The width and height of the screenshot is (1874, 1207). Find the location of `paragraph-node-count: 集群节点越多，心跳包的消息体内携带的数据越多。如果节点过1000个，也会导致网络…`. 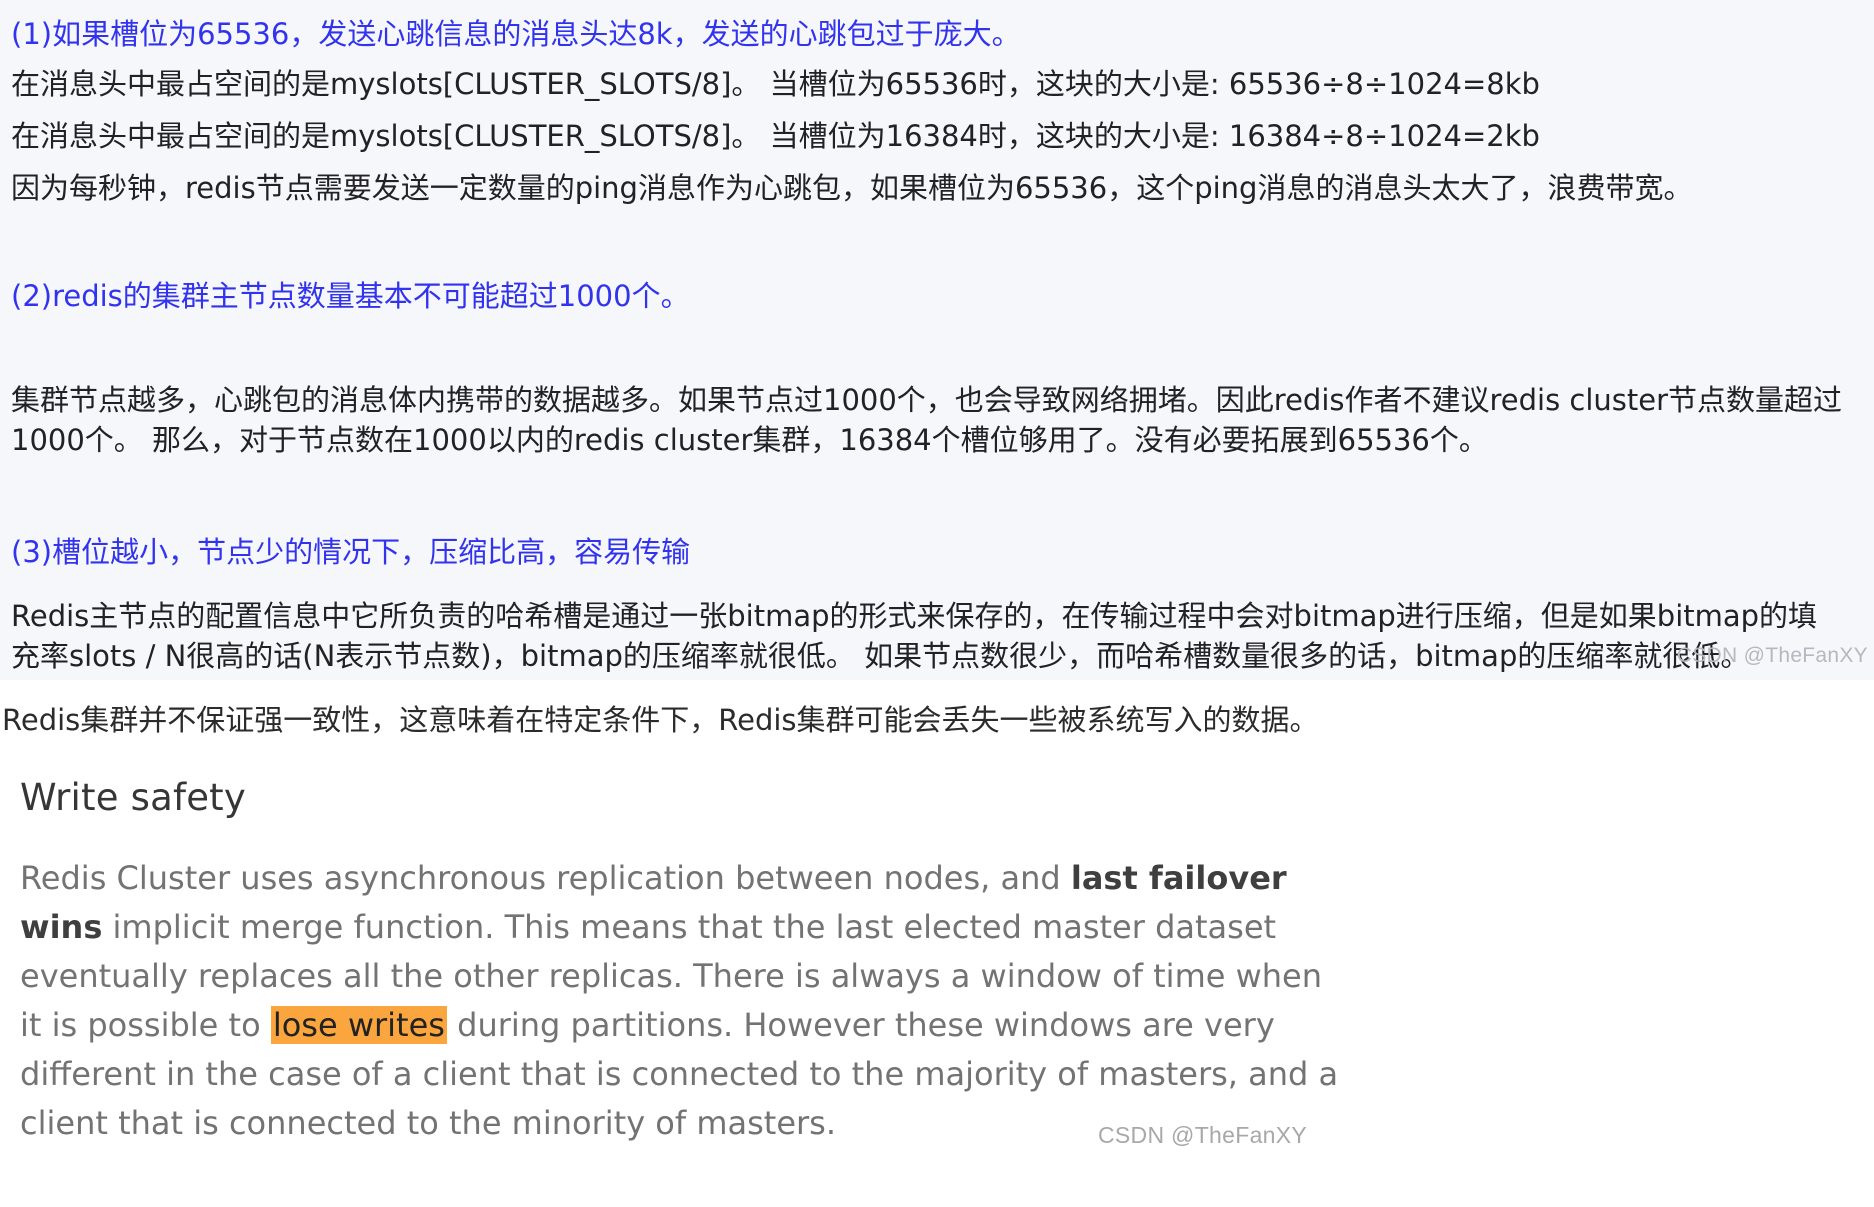

paragraph-node-count: 集群节点越多，心跳包的消息体内携带的数据越多。如果节点过1000个，也会导致网络… is located at coordinates (927, 420).